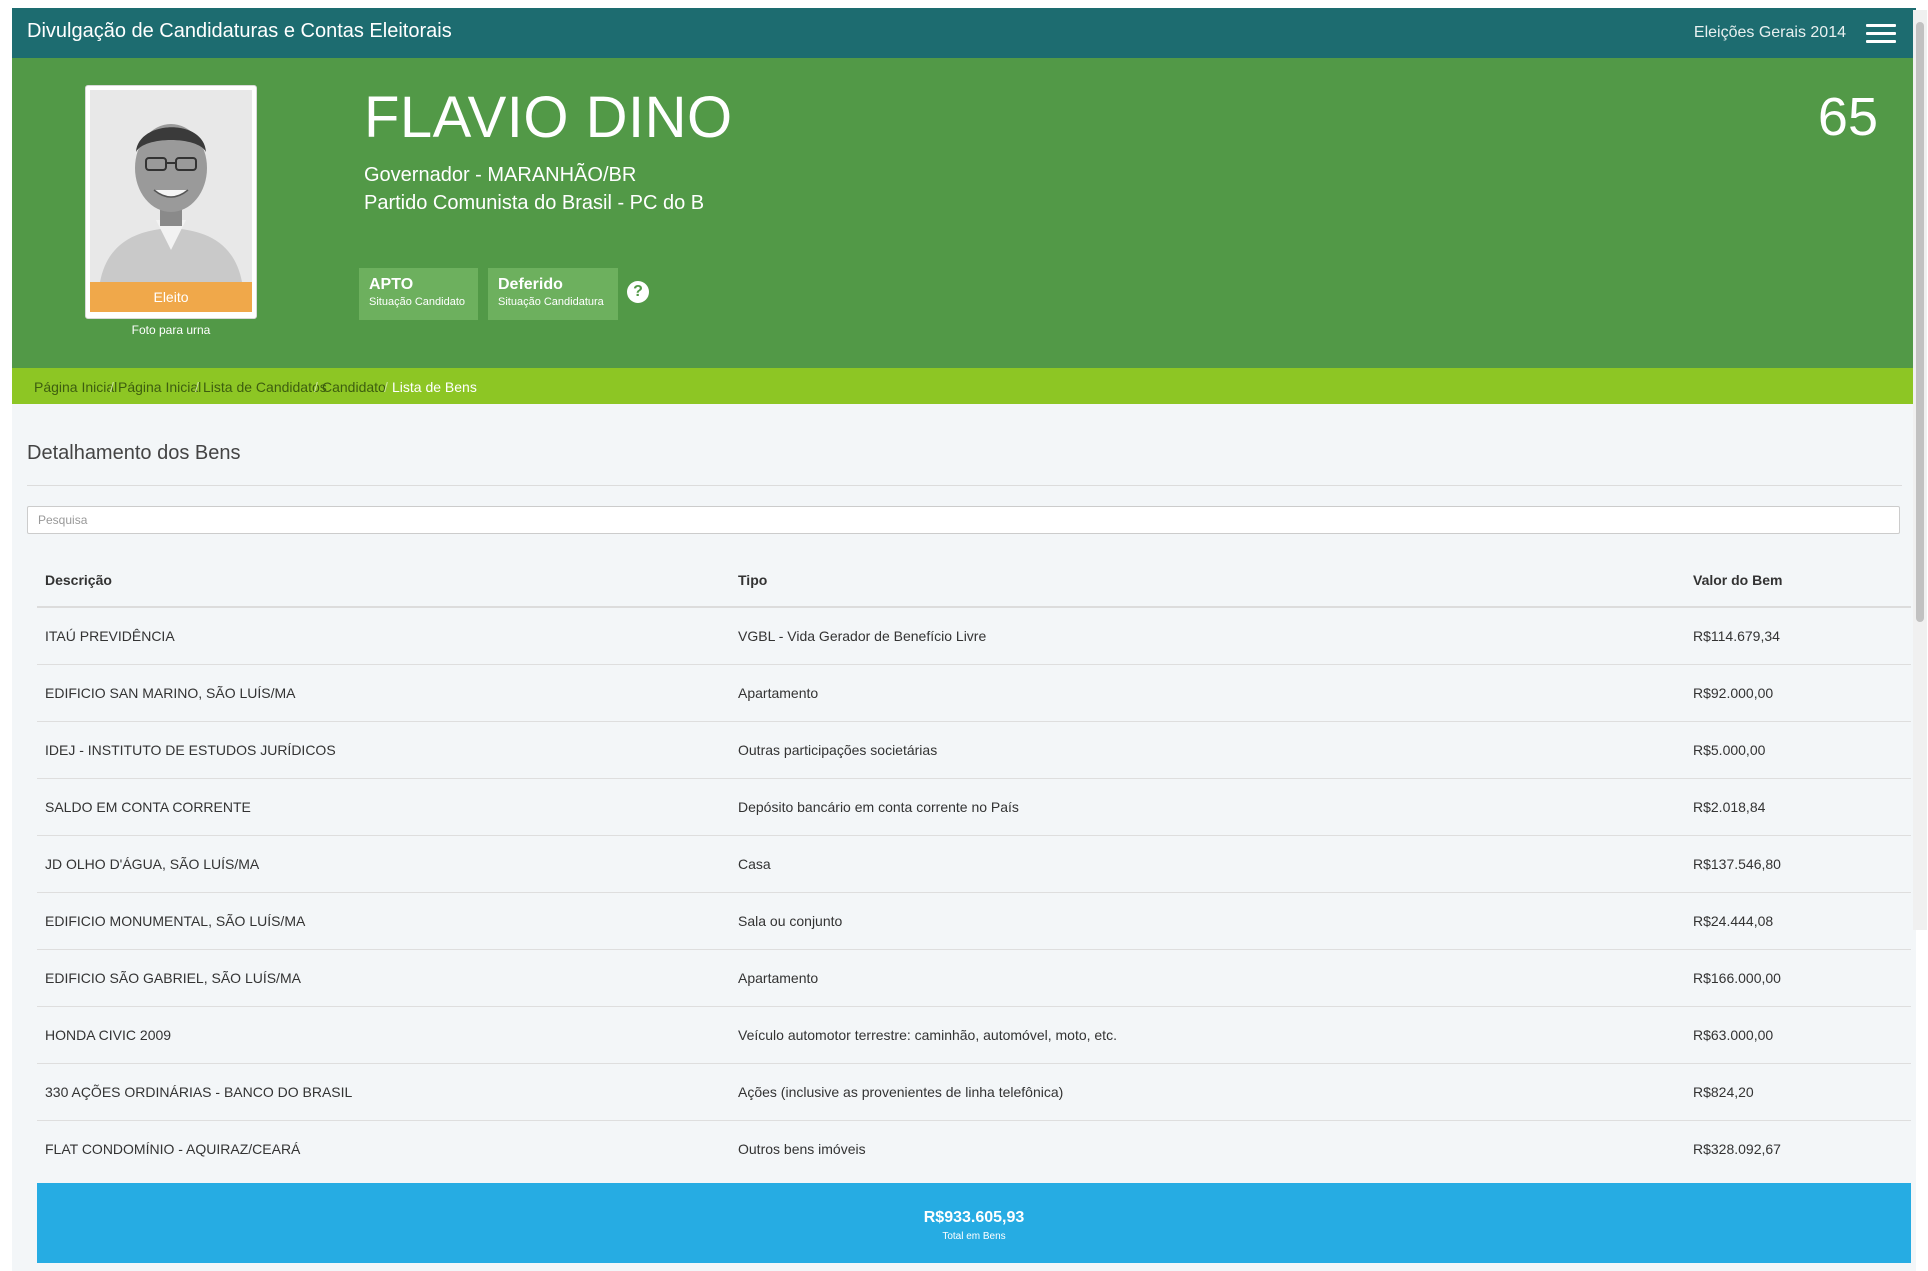 The image size is (1928, 1271). I want to click on status-candidacy-badge: Deferido Situação Candidatura, so click(553, 294).